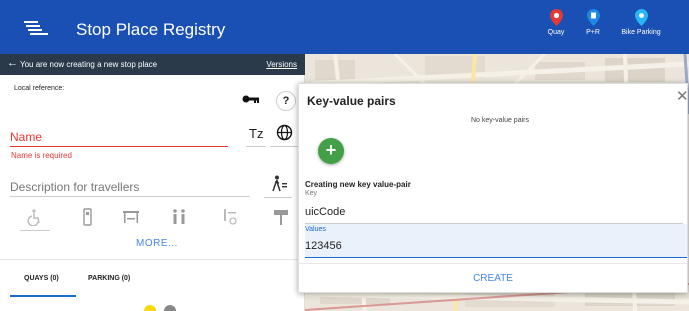 Image resolution: width=689 pixels, height=311 pixels. Describe the element at coordinates (160, 308) in the screenshot. I see `quay-marker-preview` at that location.